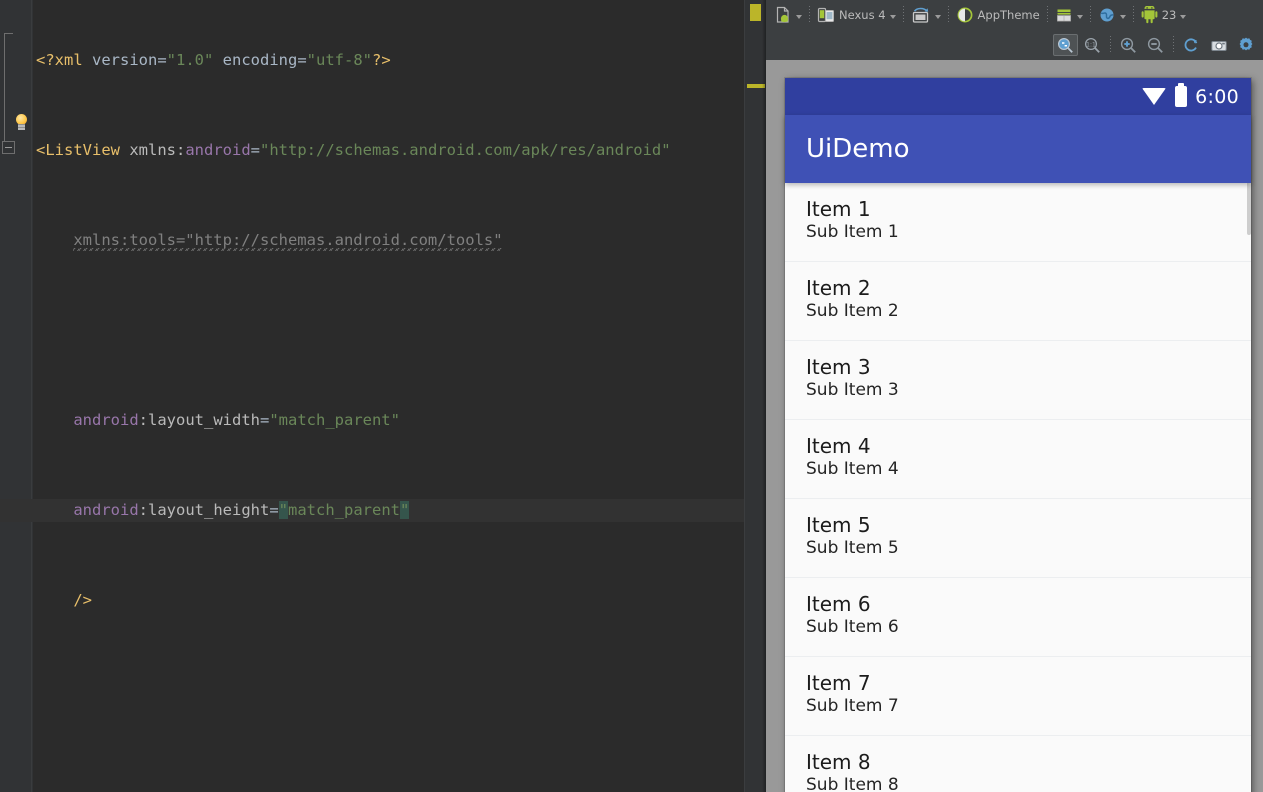  I want to click on list-item: Item 6 Sub Item 6, so click(1018, 617).